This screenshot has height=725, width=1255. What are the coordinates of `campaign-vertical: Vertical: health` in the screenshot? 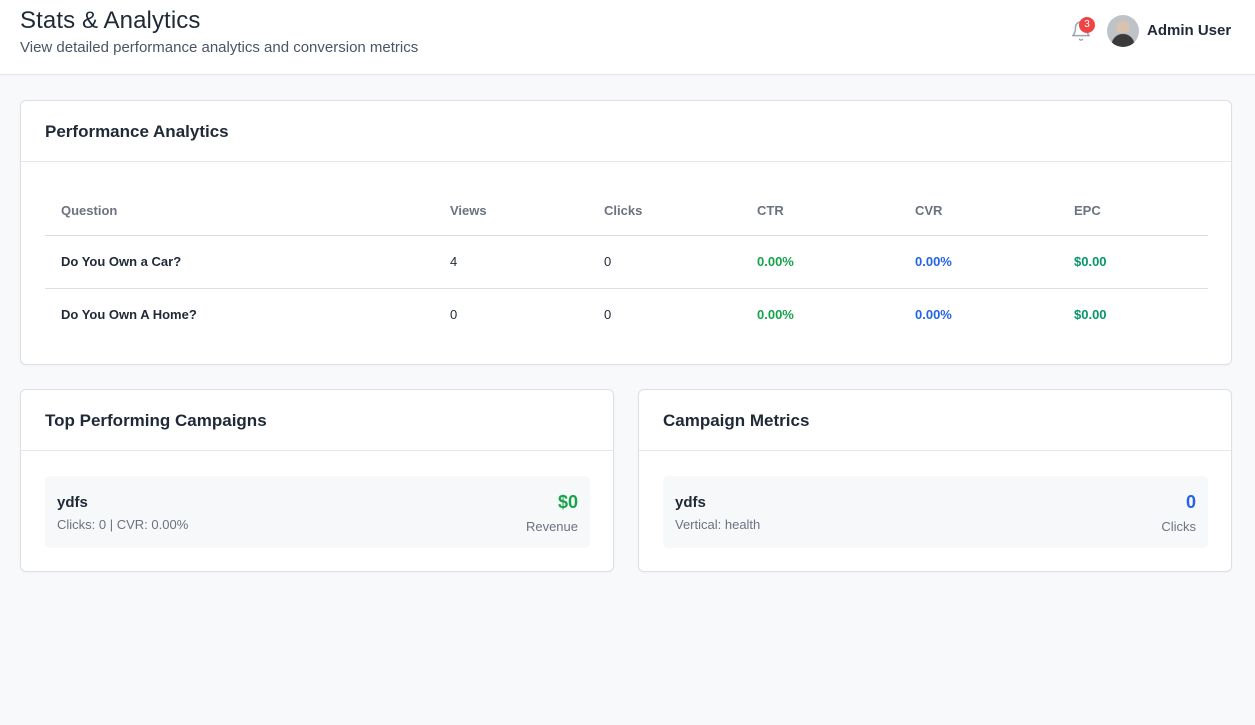 It's located at (718, 524).